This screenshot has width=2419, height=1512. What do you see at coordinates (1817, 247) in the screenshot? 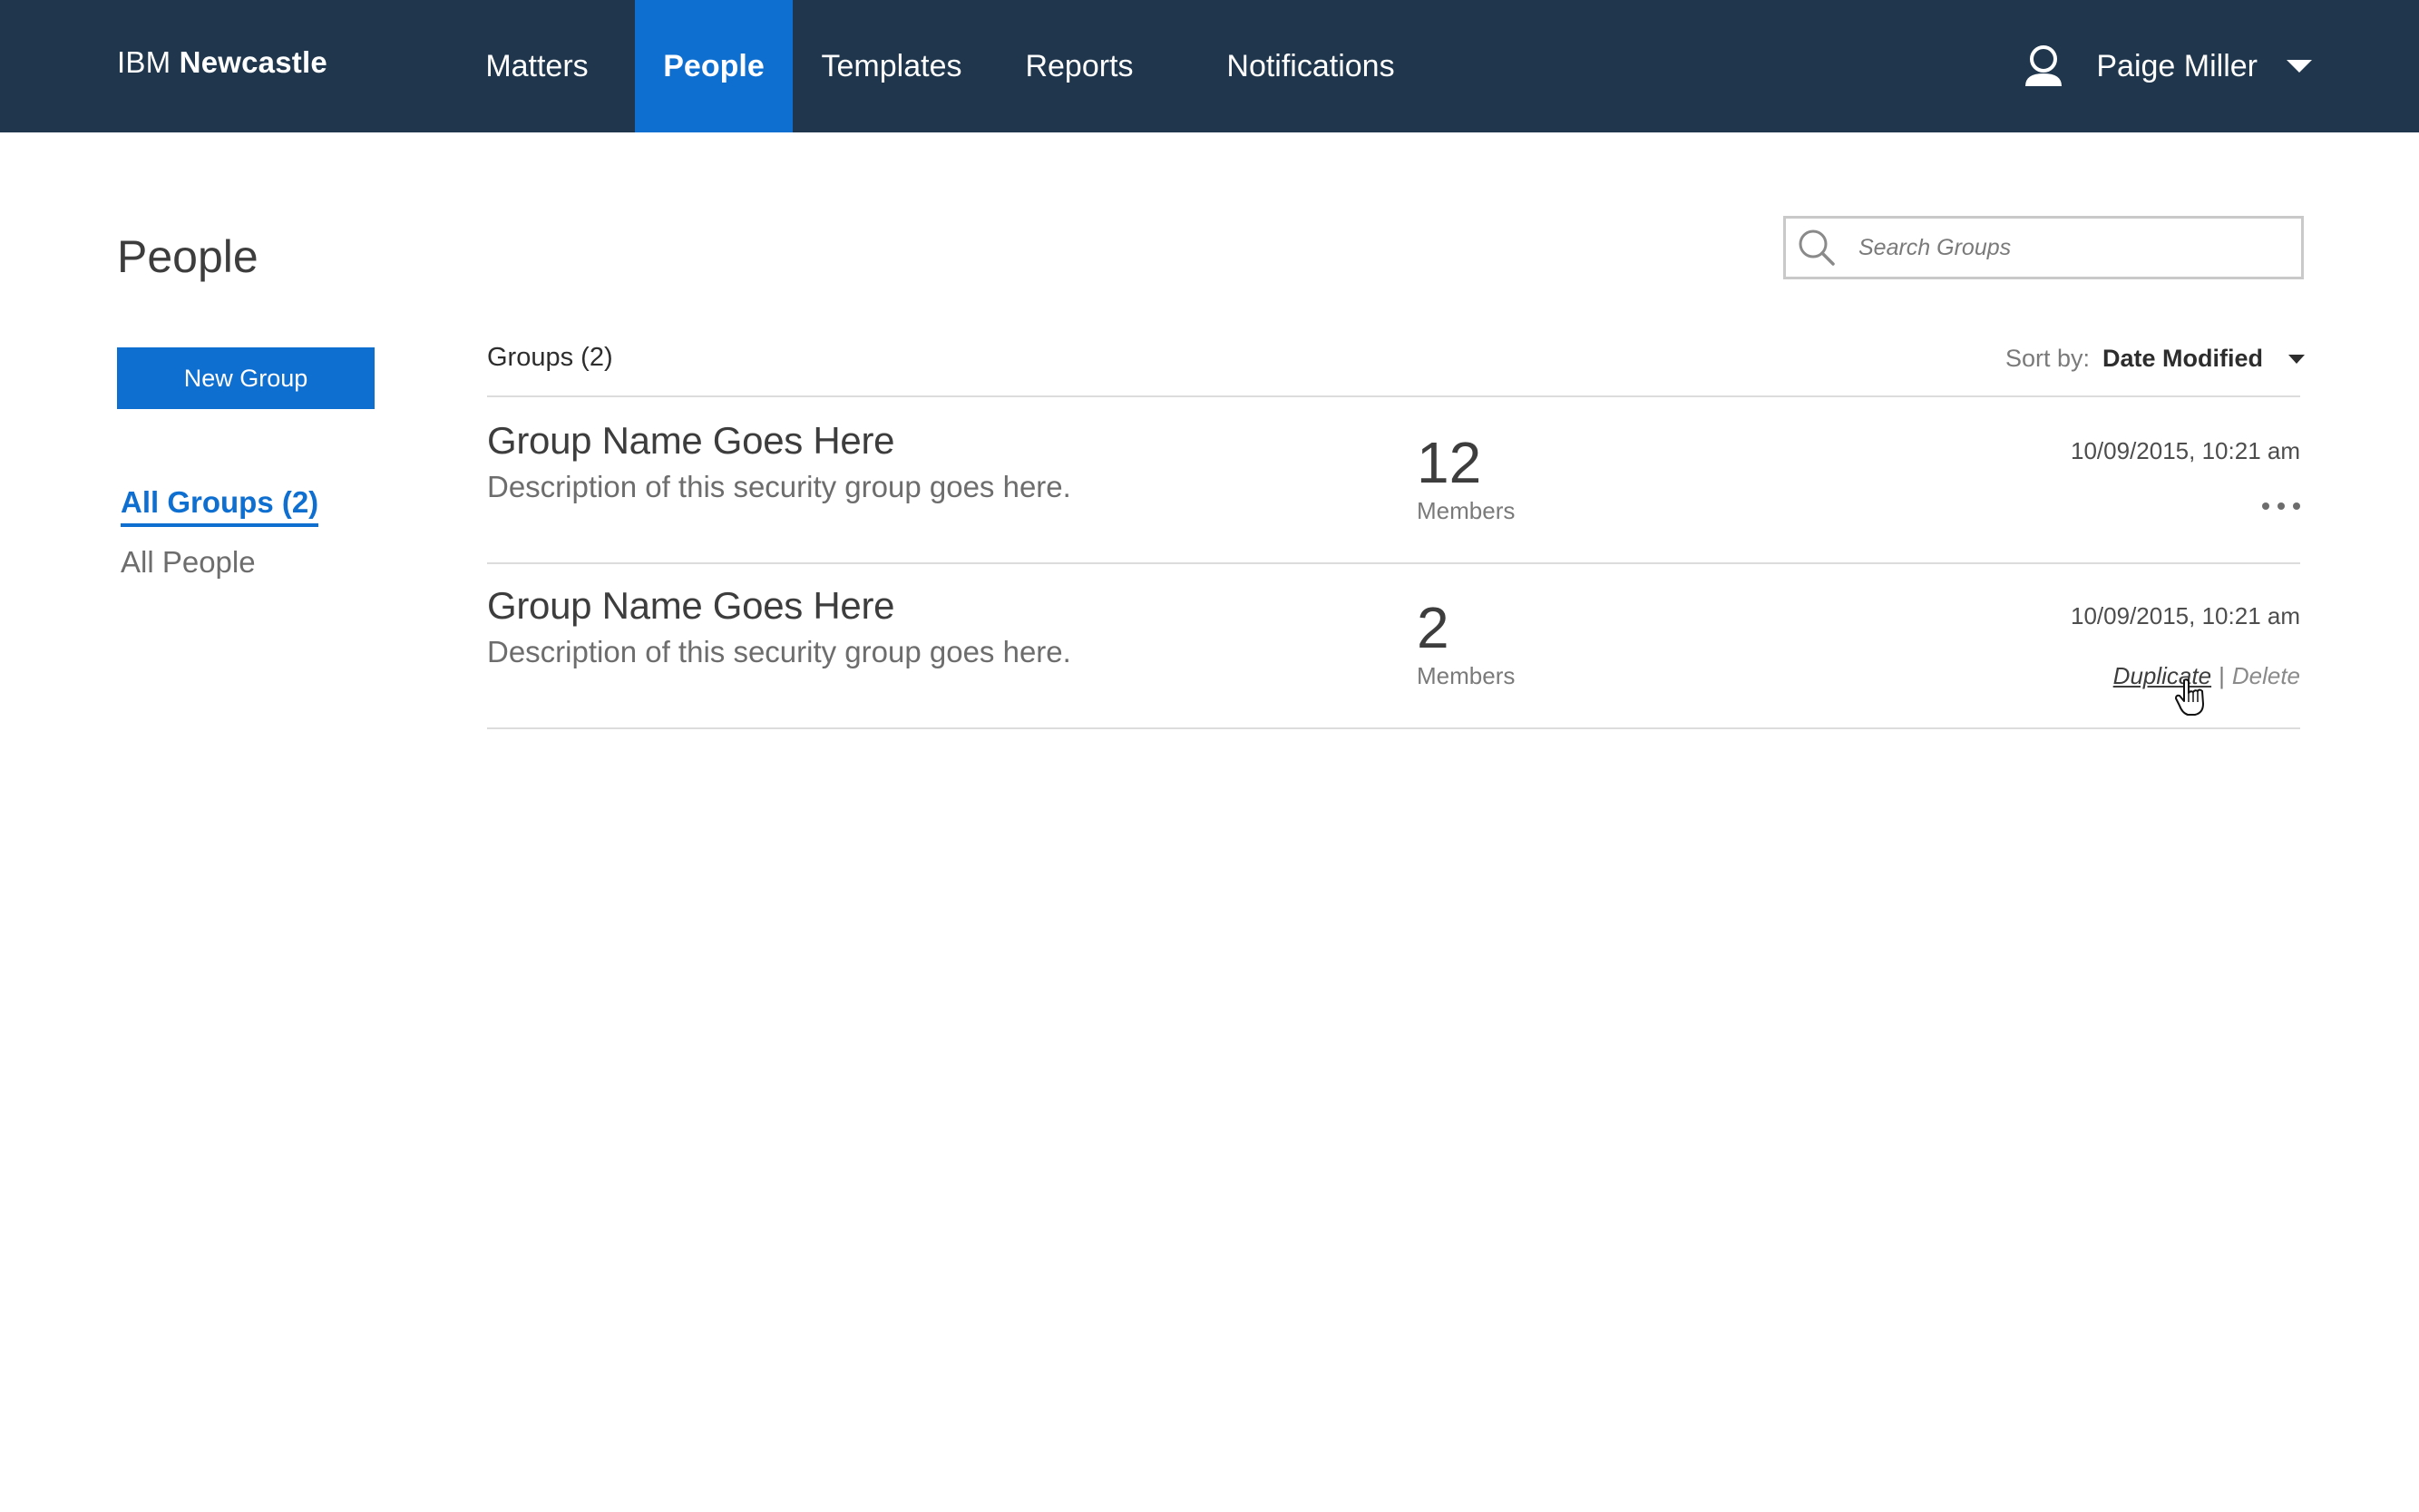
I see `search-icon` at bounding box center [1817, 247].